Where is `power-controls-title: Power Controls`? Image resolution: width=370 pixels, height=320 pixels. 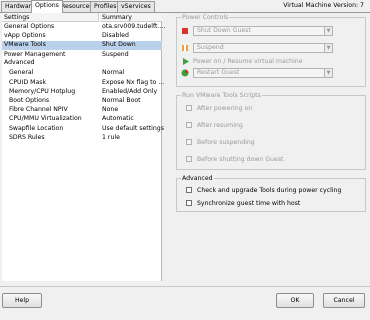
power-controls-title: Power Controls is located at coordinates (205, 17).